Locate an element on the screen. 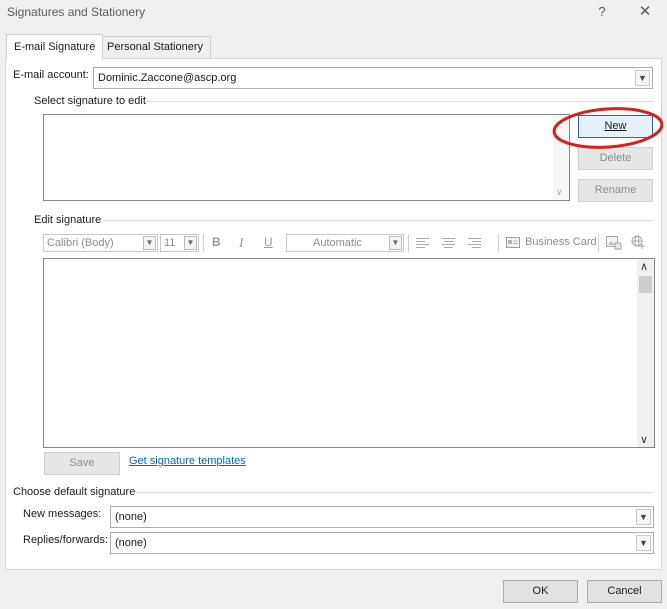 The image size is (667, 609). email-account-select: Dominic.Zaccone@ascp.org ▼ is located at coordinates (373, 78).